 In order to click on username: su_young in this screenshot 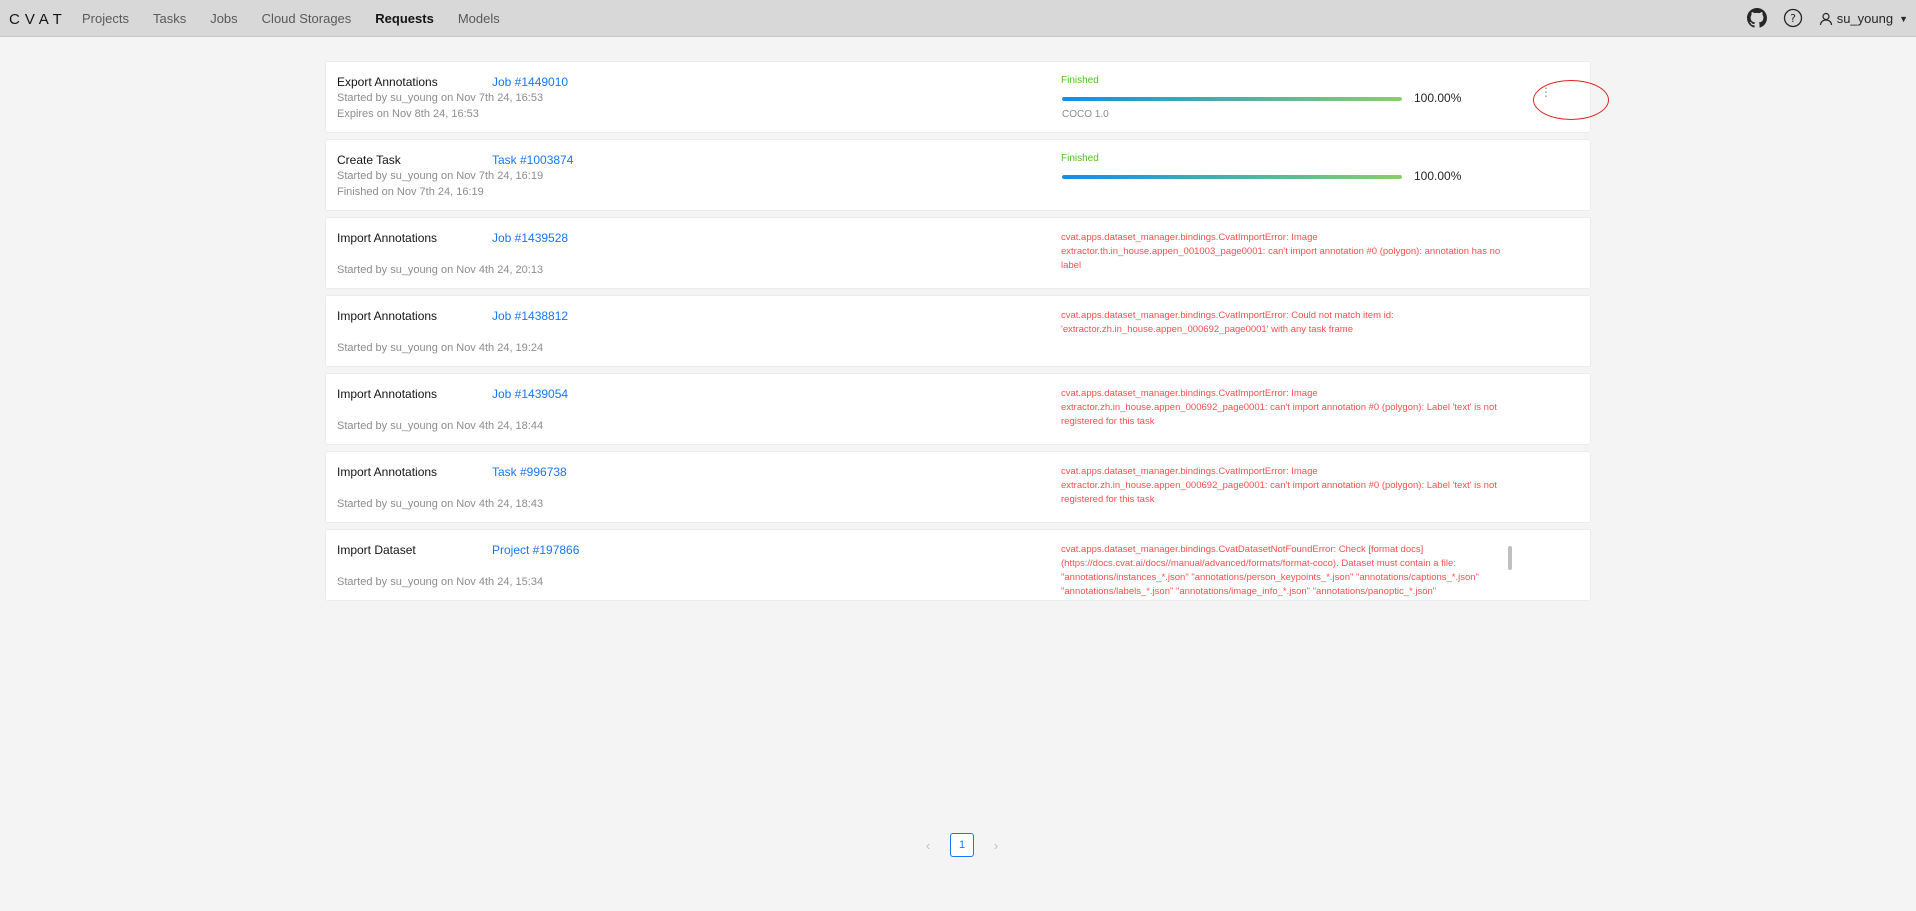, I will do `click(1865, 18)`.